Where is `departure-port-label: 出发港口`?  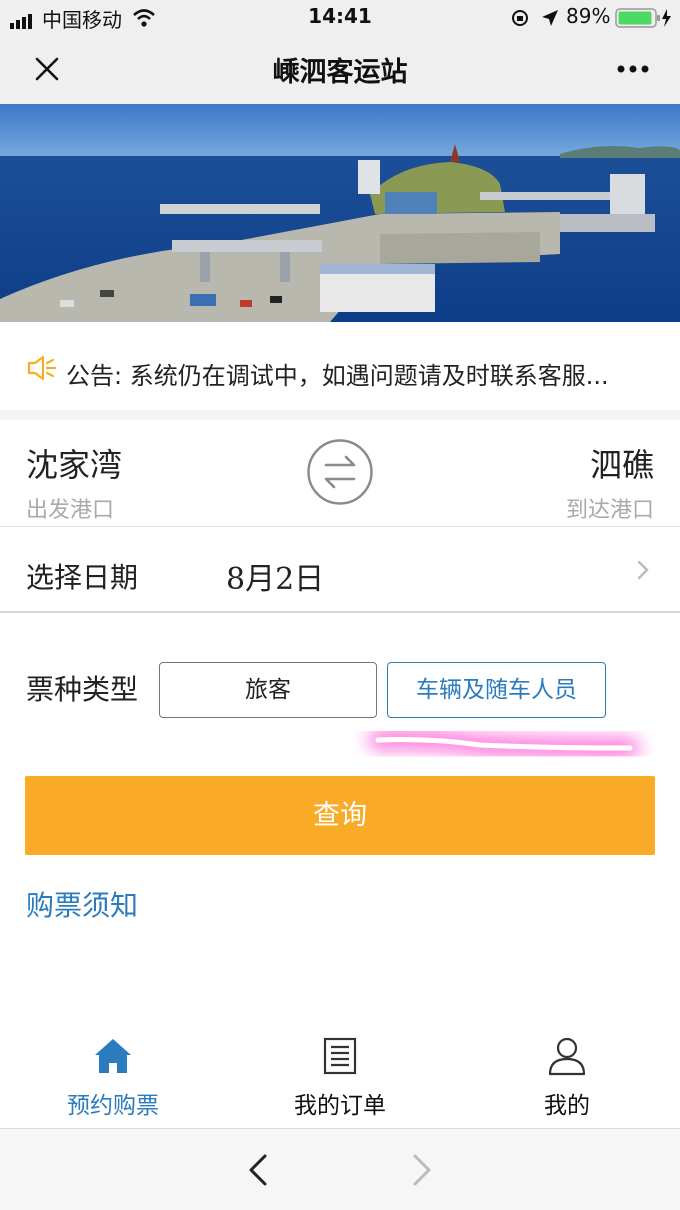
departure-port-label: 出发港口 is located at coordinates (70, 510).